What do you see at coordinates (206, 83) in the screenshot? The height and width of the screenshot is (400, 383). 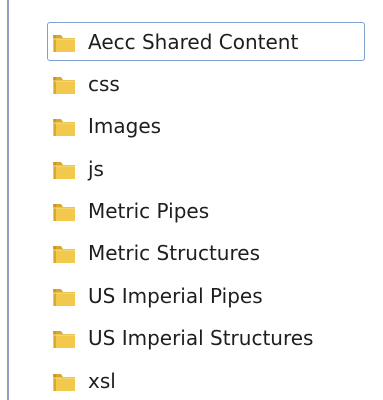 I see `folder-item-css: css` at bounding box center [206, 83].